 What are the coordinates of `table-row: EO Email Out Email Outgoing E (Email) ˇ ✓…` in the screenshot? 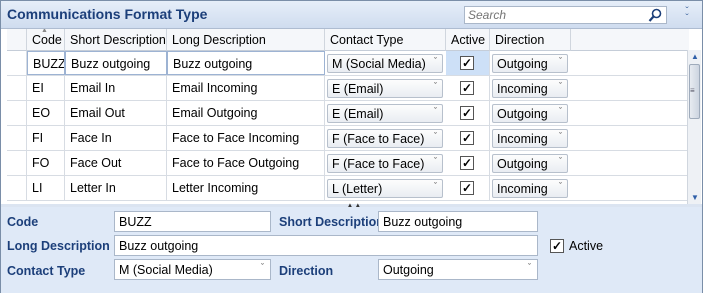 It's located at (348, 113).